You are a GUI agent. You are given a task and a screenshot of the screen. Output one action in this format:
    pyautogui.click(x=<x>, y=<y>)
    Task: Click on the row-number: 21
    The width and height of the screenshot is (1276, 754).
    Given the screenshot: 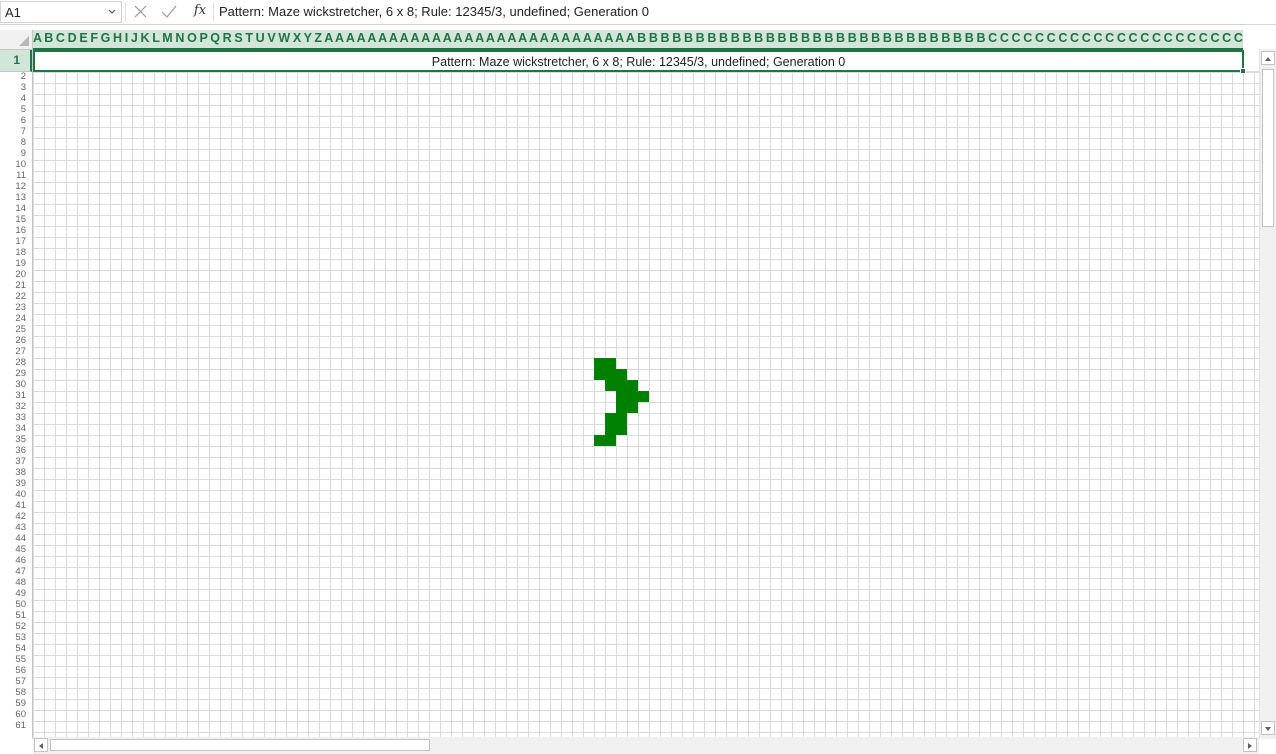 What is the action you would take?
    pyautogui.click(x=13, y=285)
    